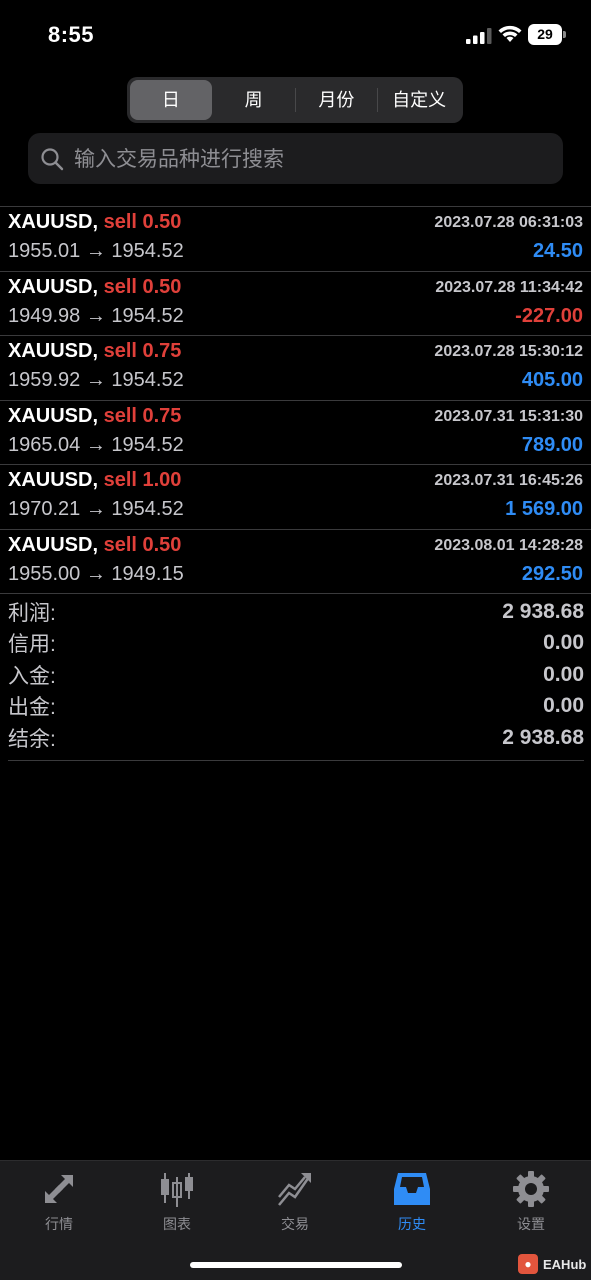 This screenshot has width=591, height=1280. What do you see at coordinates (96, 573) in the screenshot?
I see `trade-prices: 1955.00 → 1949.15` at bounding box center [96, 573].